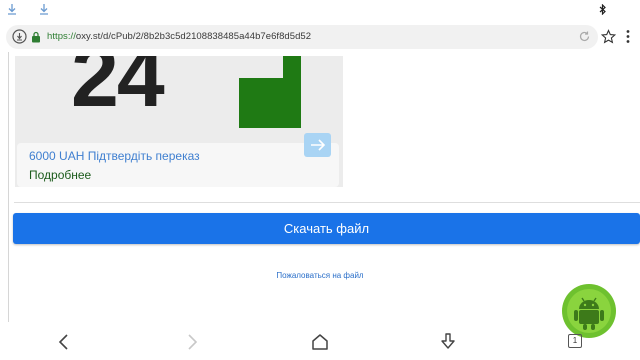 This screenshot has width=640, height=360. What do you see at coordinates (8, 187) in the screenshot?
I see `page-border` at bounding box center [8, 187].